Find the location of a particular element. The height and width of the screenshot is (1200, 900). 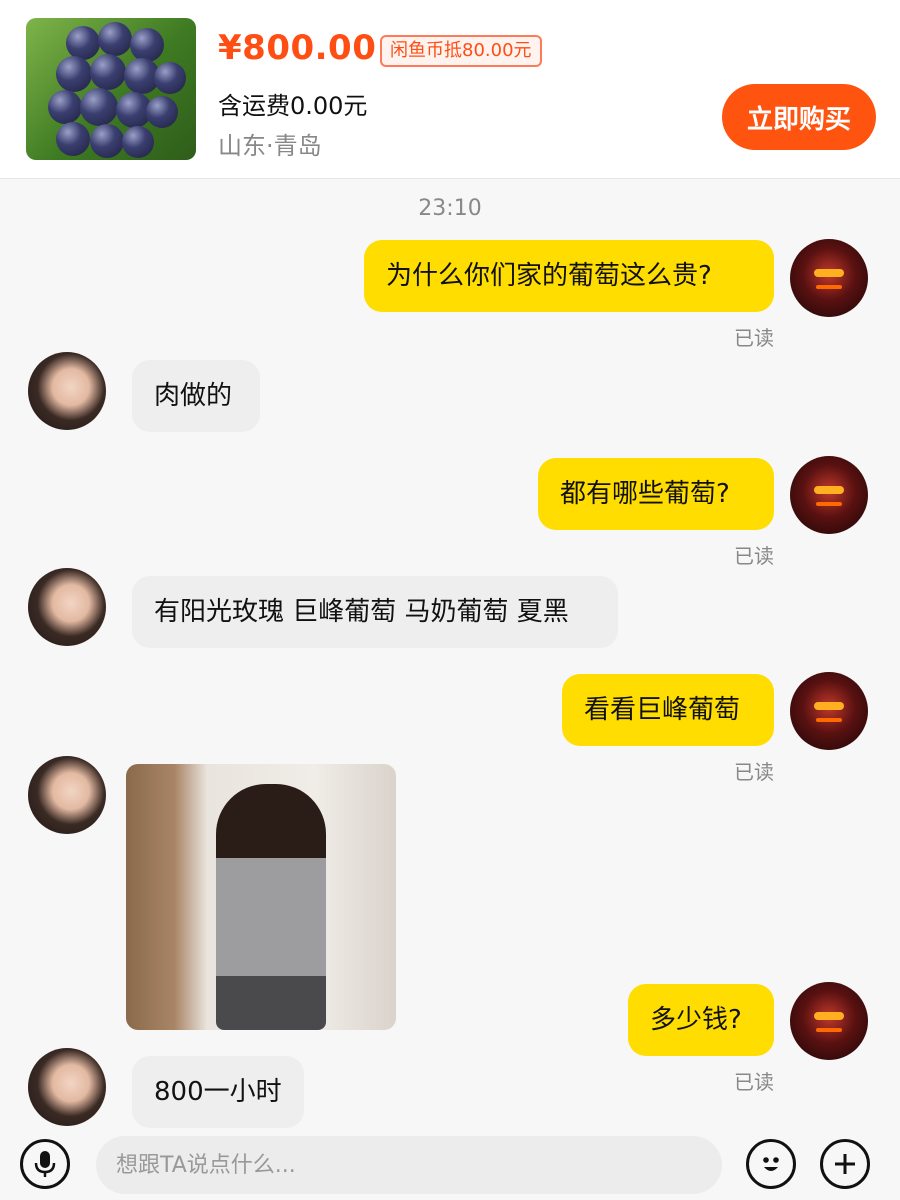

message-bubble-received: 800一小时 is located at coordinates (218, 1092).